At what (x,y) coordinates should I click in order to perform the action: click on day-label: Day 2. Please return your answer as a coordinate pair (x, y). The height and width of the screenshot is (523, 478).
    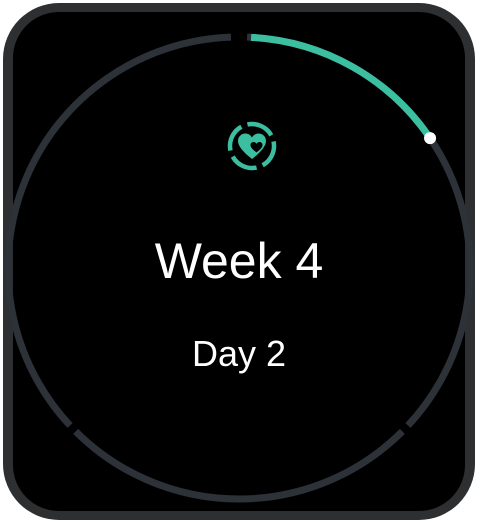
    Looking at the image, I should click on (239, 353).